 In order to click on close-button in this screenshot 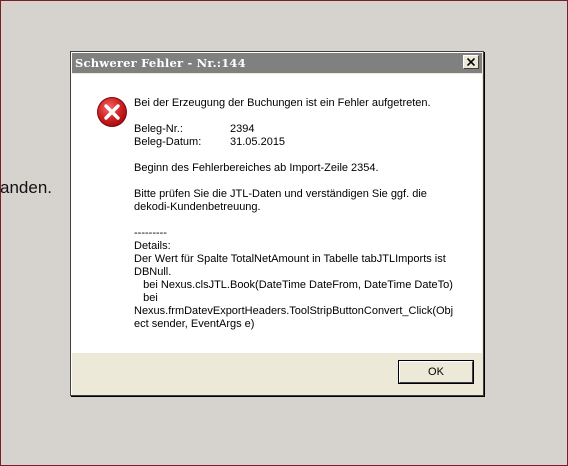, I will do `click(471, 62)`.